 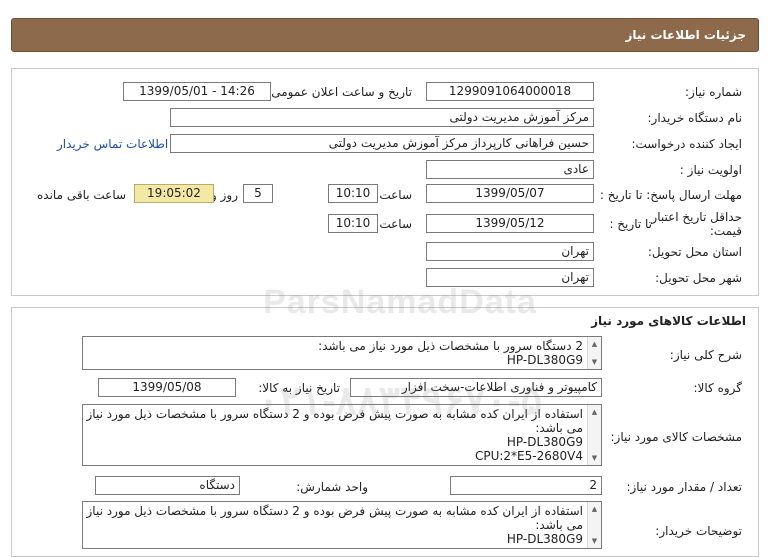 What do you see at coordinates (594, 435) in the screenshot?
I see `specs-scrollbar: ▲ ▼` at bounding box center [594, 435].